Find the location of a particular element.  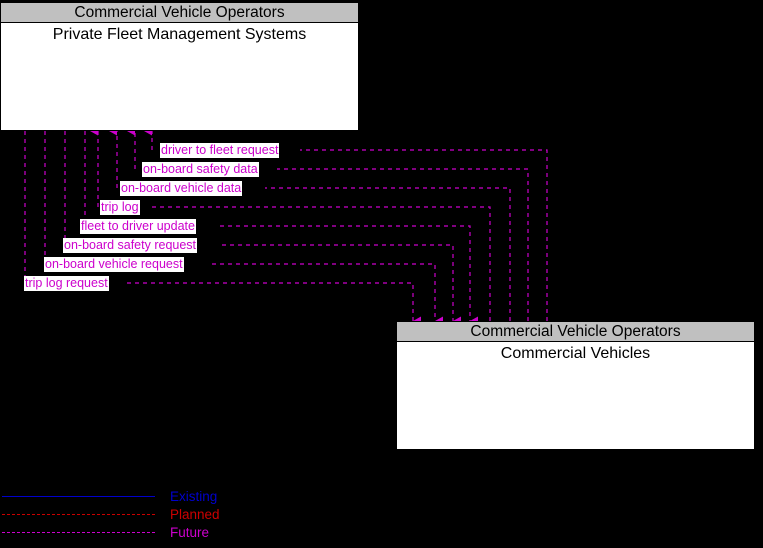

legend: Existing Planned Future is located at coordinates (150, 516).